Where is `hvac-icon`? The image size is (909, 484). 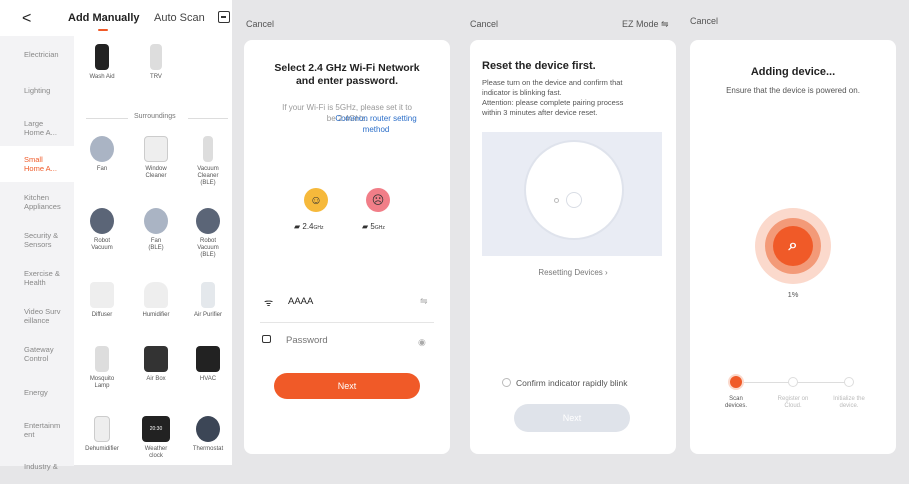 hvac-icon is located at coordinates (208, 359).